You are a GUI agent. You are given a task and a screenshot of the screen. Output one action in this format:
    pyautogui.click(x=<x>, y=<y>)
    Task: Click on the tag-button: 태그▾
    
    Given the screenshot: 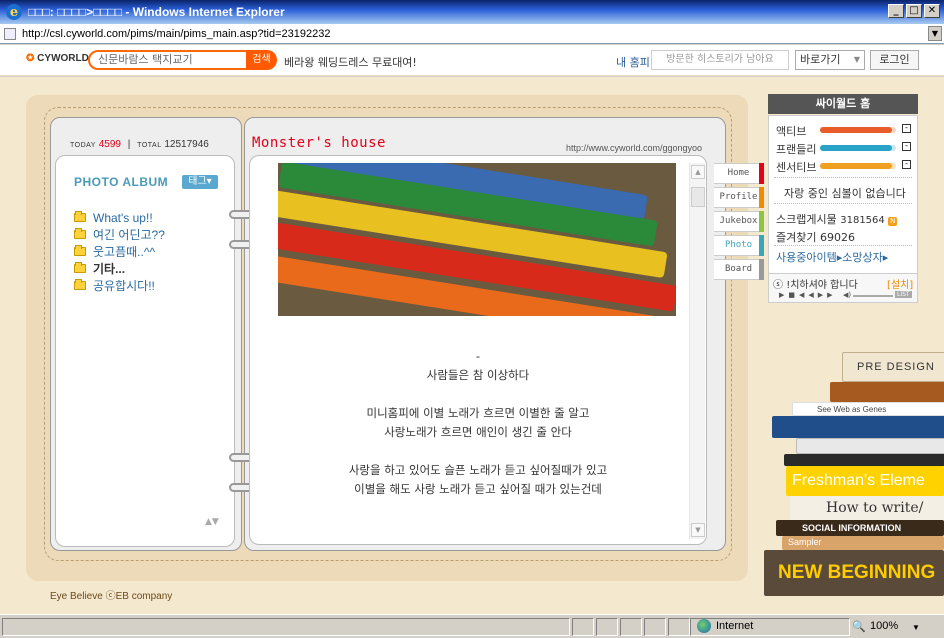 What is the action you would take?
    pyautogui.click(x=200, y=182)
    